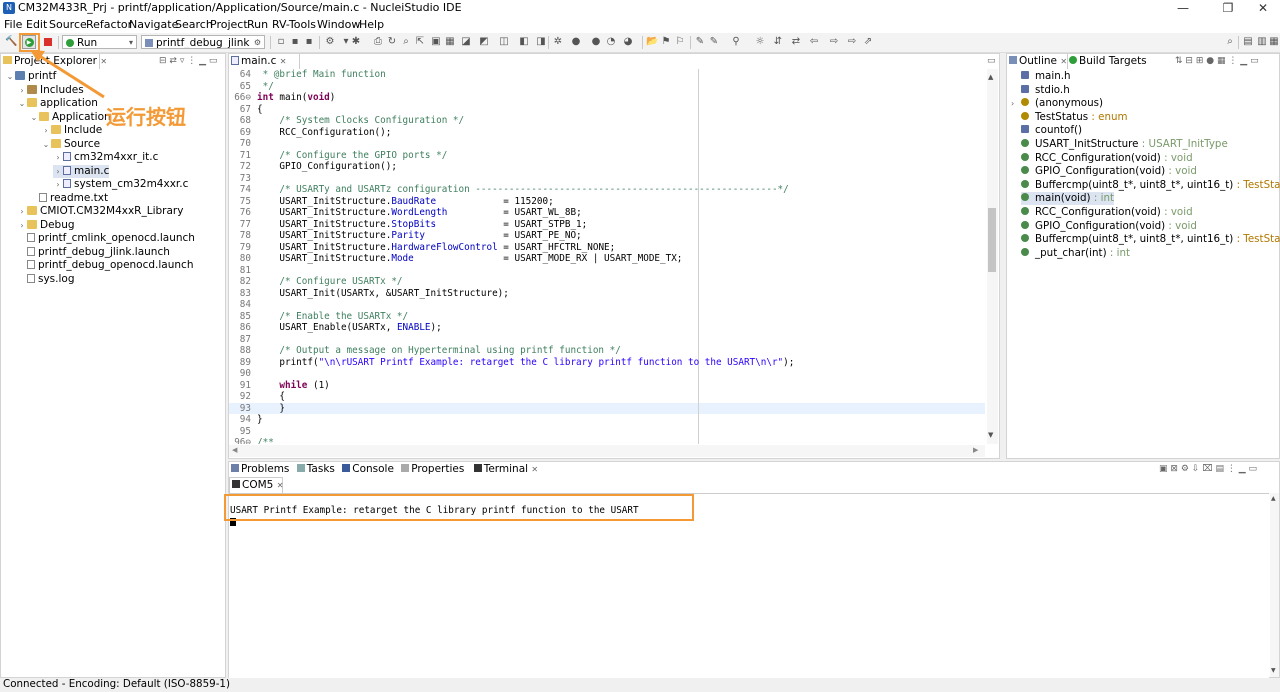  I want to click on horizontal-scrollbar: ◀ ▶, so click(607, 451).